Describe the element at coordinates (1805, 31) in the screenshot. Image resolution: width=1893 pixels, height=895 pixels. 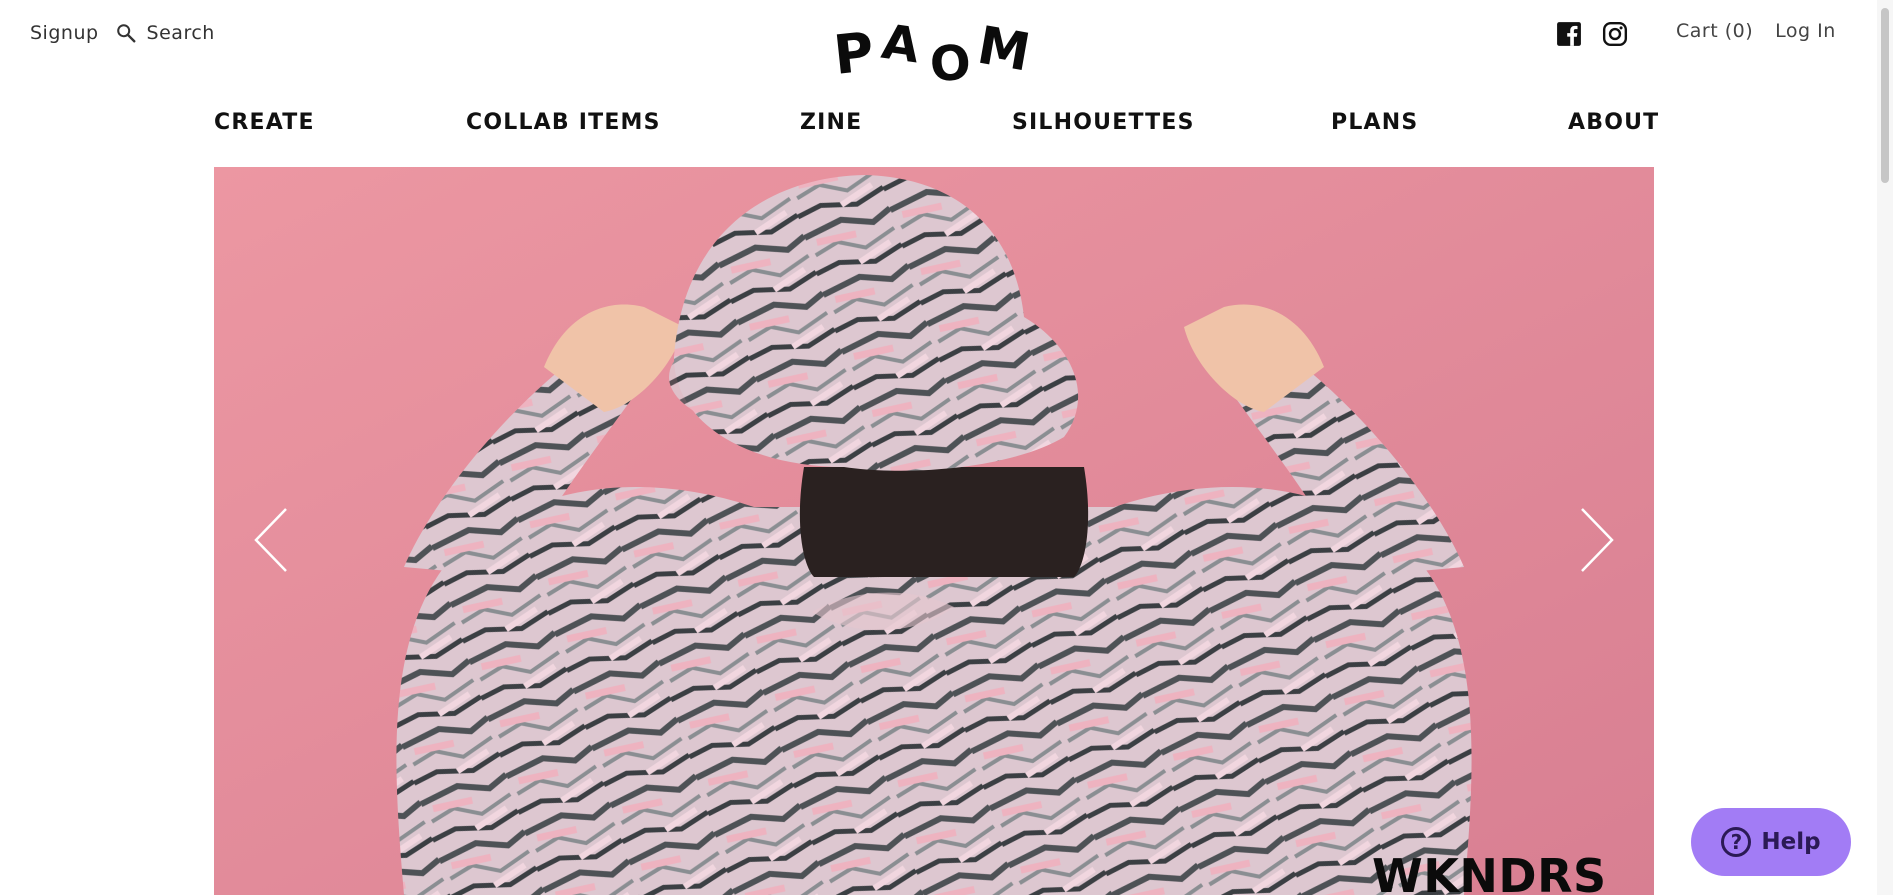
I see `login-link: Log In` at that location.